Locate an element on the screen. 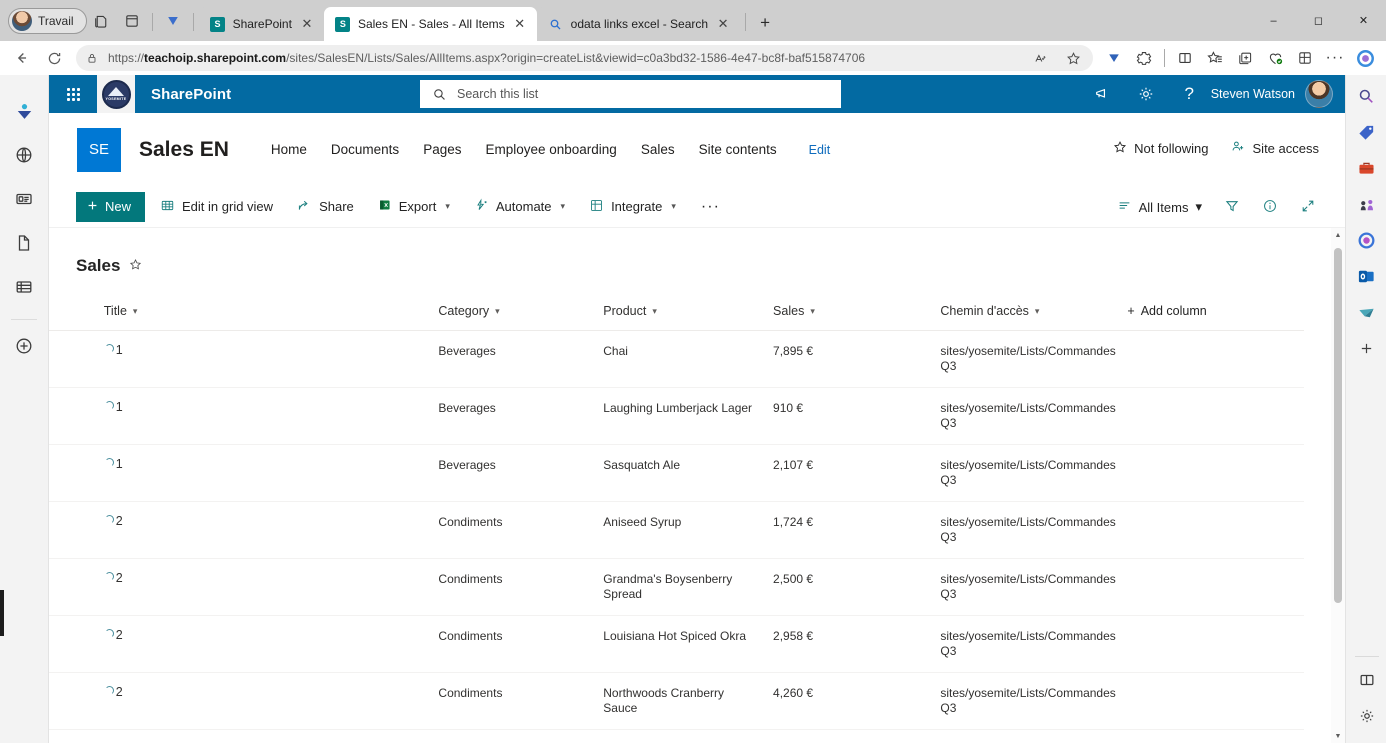 Image resolution: width=1386 pixels, height=743 pixels. browser-tab: odata links excel - Search ✕ is located at coordinates (638, 24).